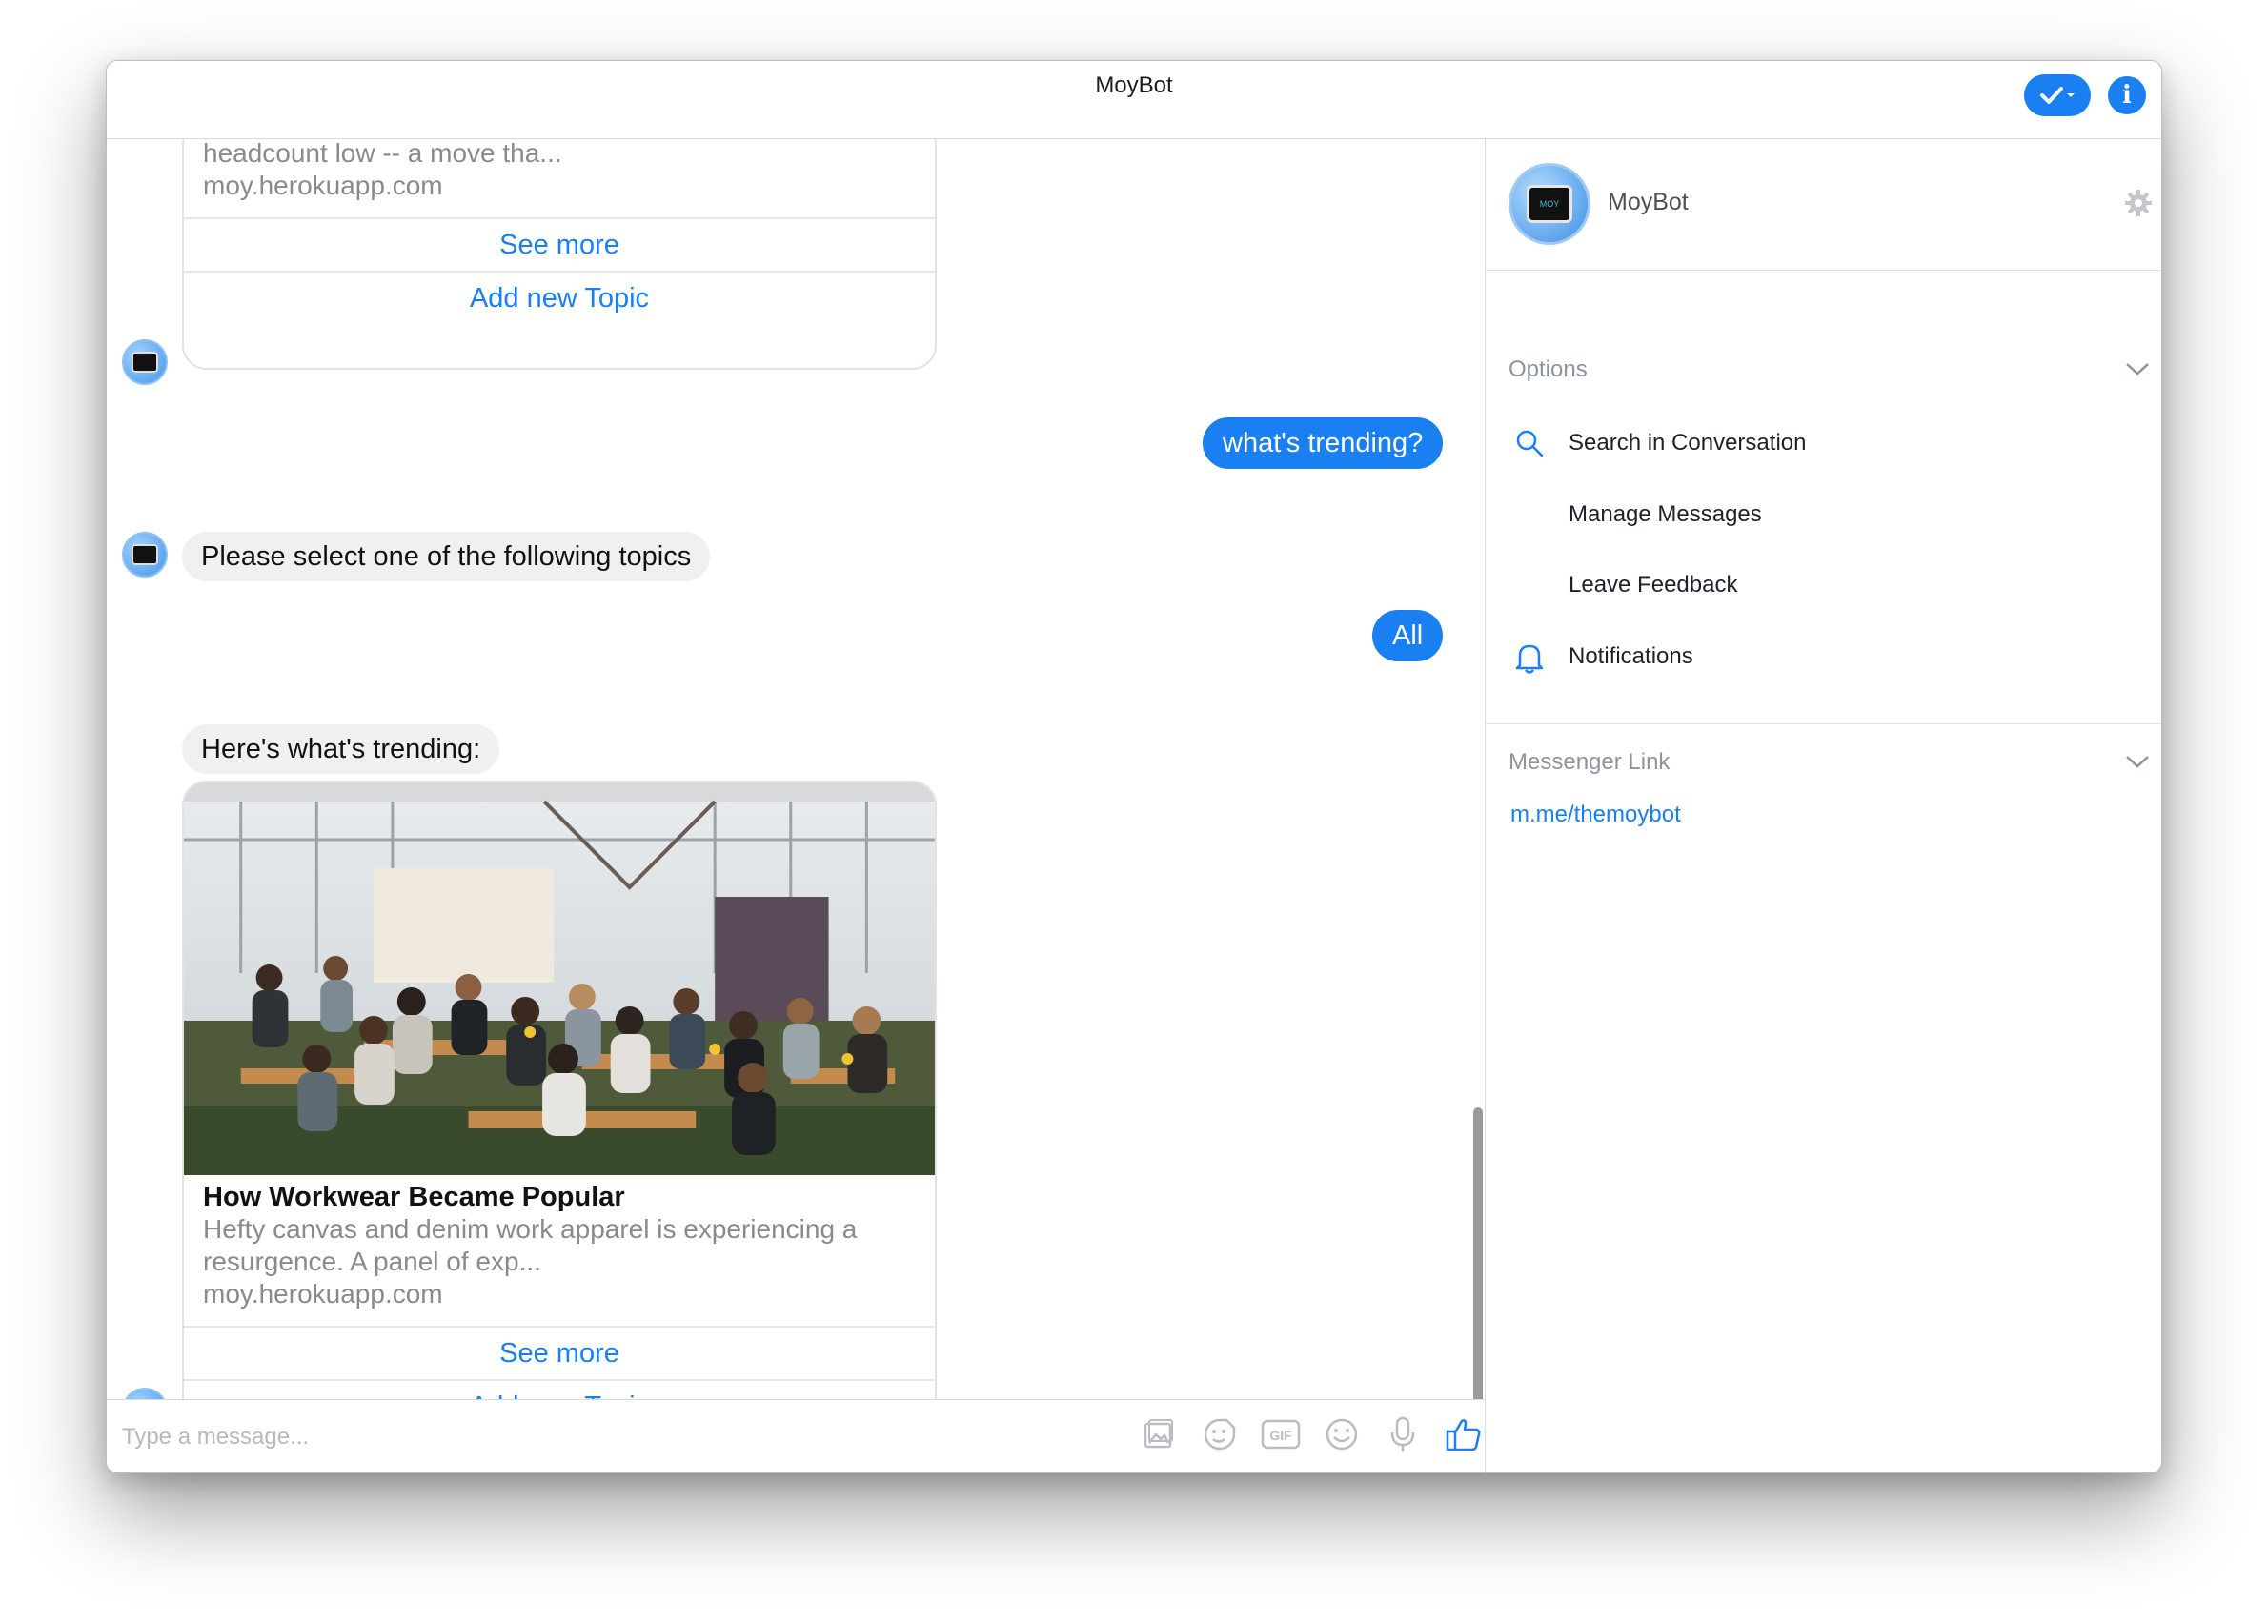 The image size is (2268, 1624). Describe the element at coordinates (1529, 659) in the screenshot. I see `bell-icon` at that location.